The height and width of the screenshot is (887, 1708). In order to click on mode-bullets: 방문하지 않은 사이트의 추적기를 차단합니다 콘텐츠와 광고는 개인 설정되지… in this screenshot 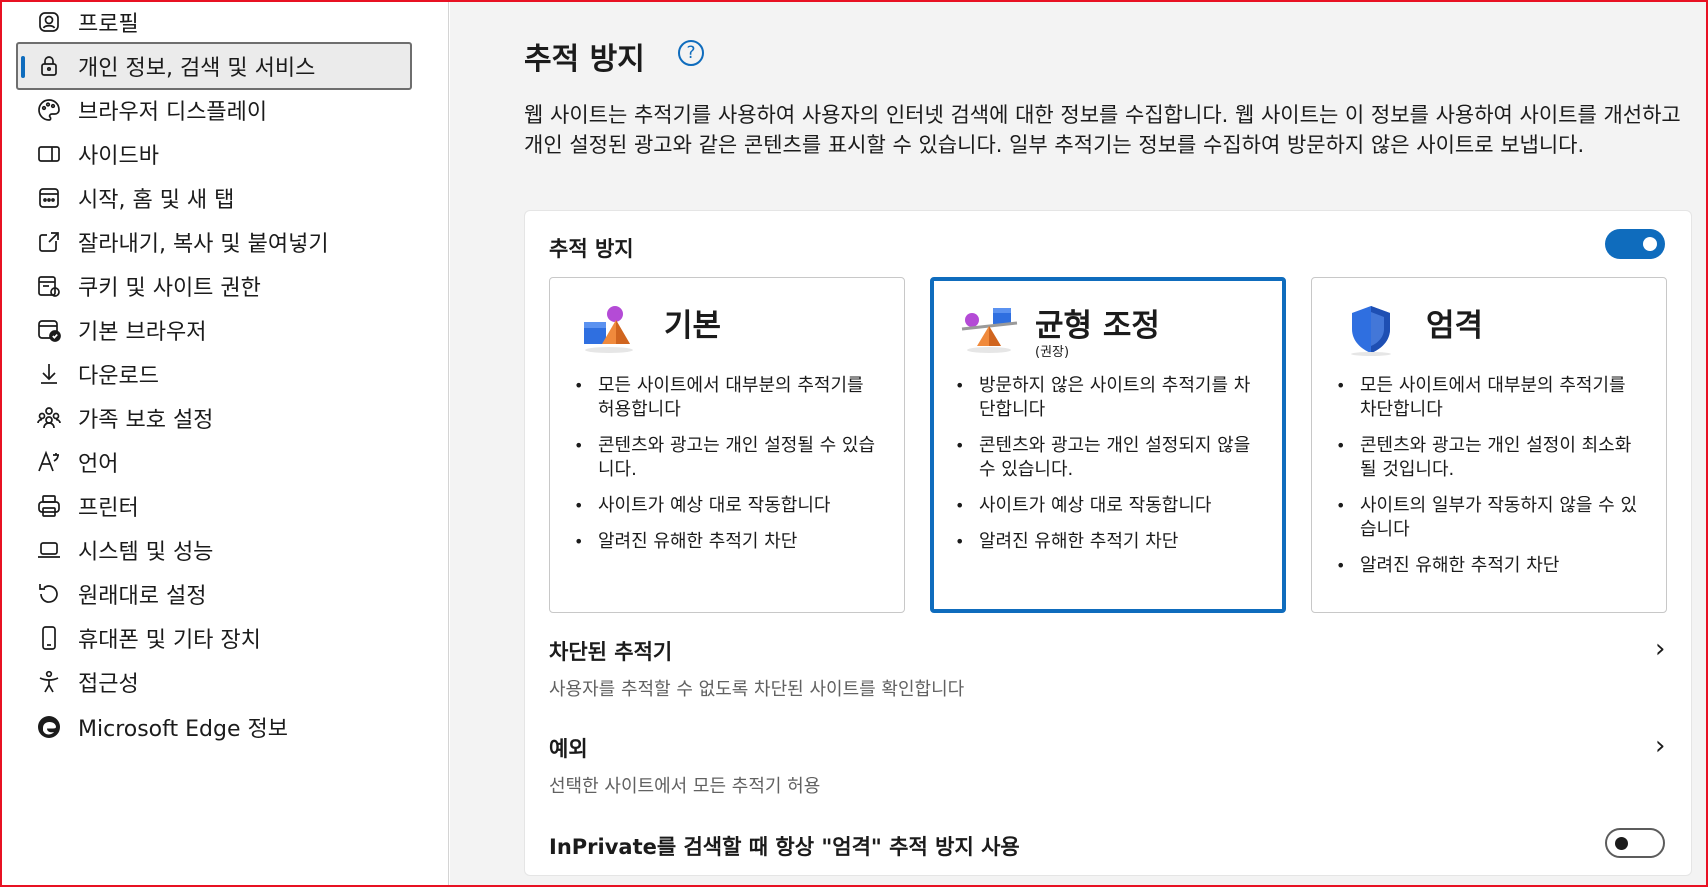, I will do `click(1110, 470)`.